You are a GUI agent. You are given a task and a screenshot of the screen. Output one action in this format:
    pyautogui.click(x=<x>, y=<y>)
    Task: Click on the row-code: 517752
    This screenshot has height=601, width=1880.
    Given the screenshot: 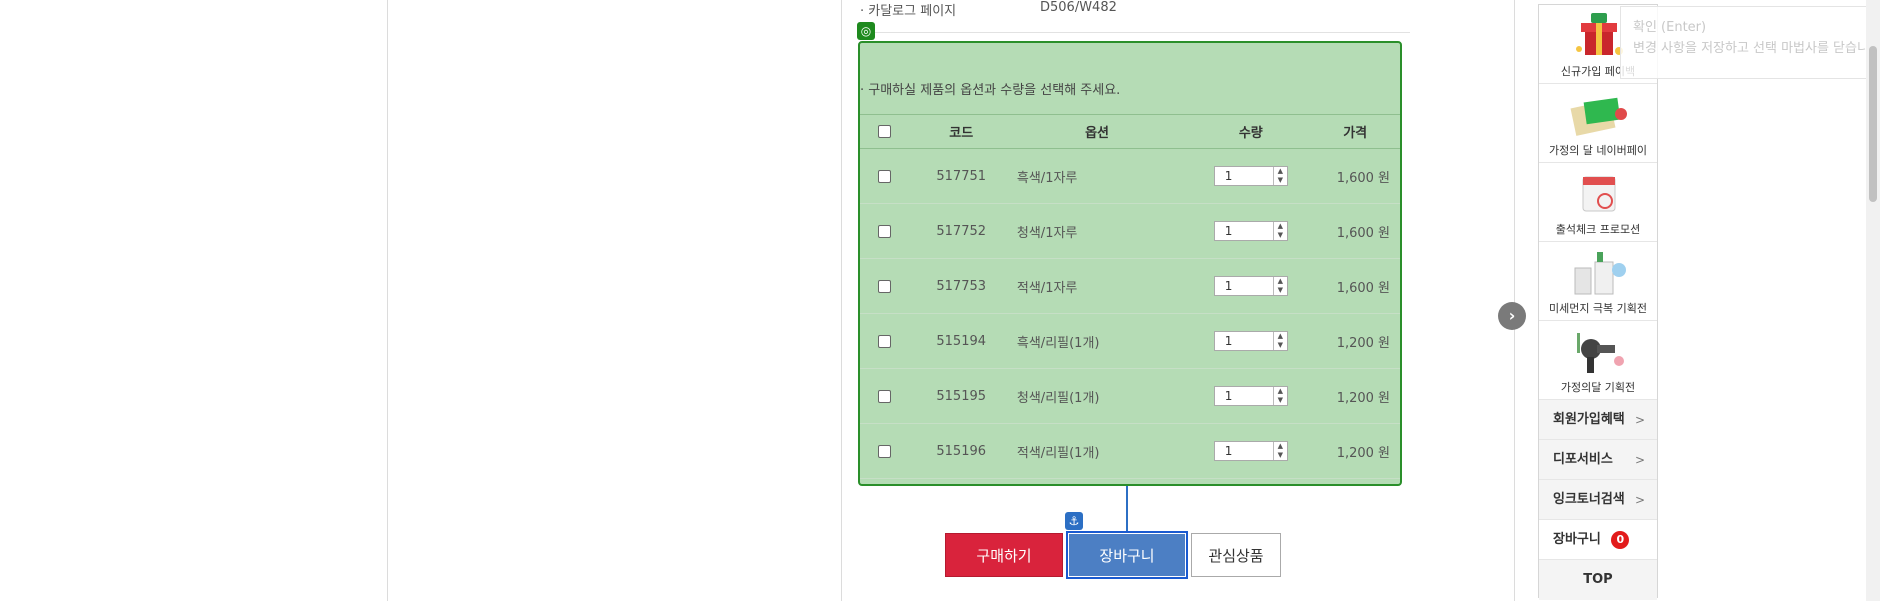 What is the action you would take?
    pyautogui.click(x=961, y=231)
    